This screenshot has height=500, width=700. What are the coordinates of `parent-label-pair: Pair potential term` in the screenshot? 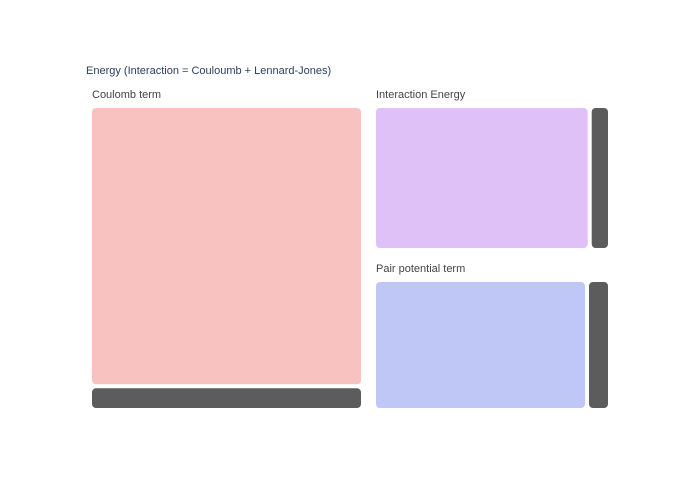 It's located at (420, 269).